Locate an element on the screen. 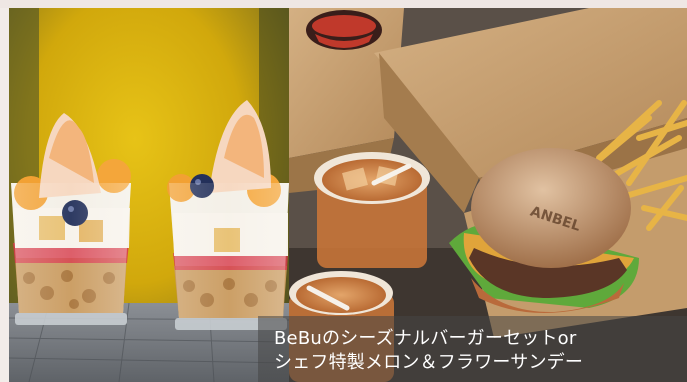 This screenshot has height=382, width=687. caption-line-2: シェフ特製メロン＆フラワーサンデー is located at coordinates (429, 362).